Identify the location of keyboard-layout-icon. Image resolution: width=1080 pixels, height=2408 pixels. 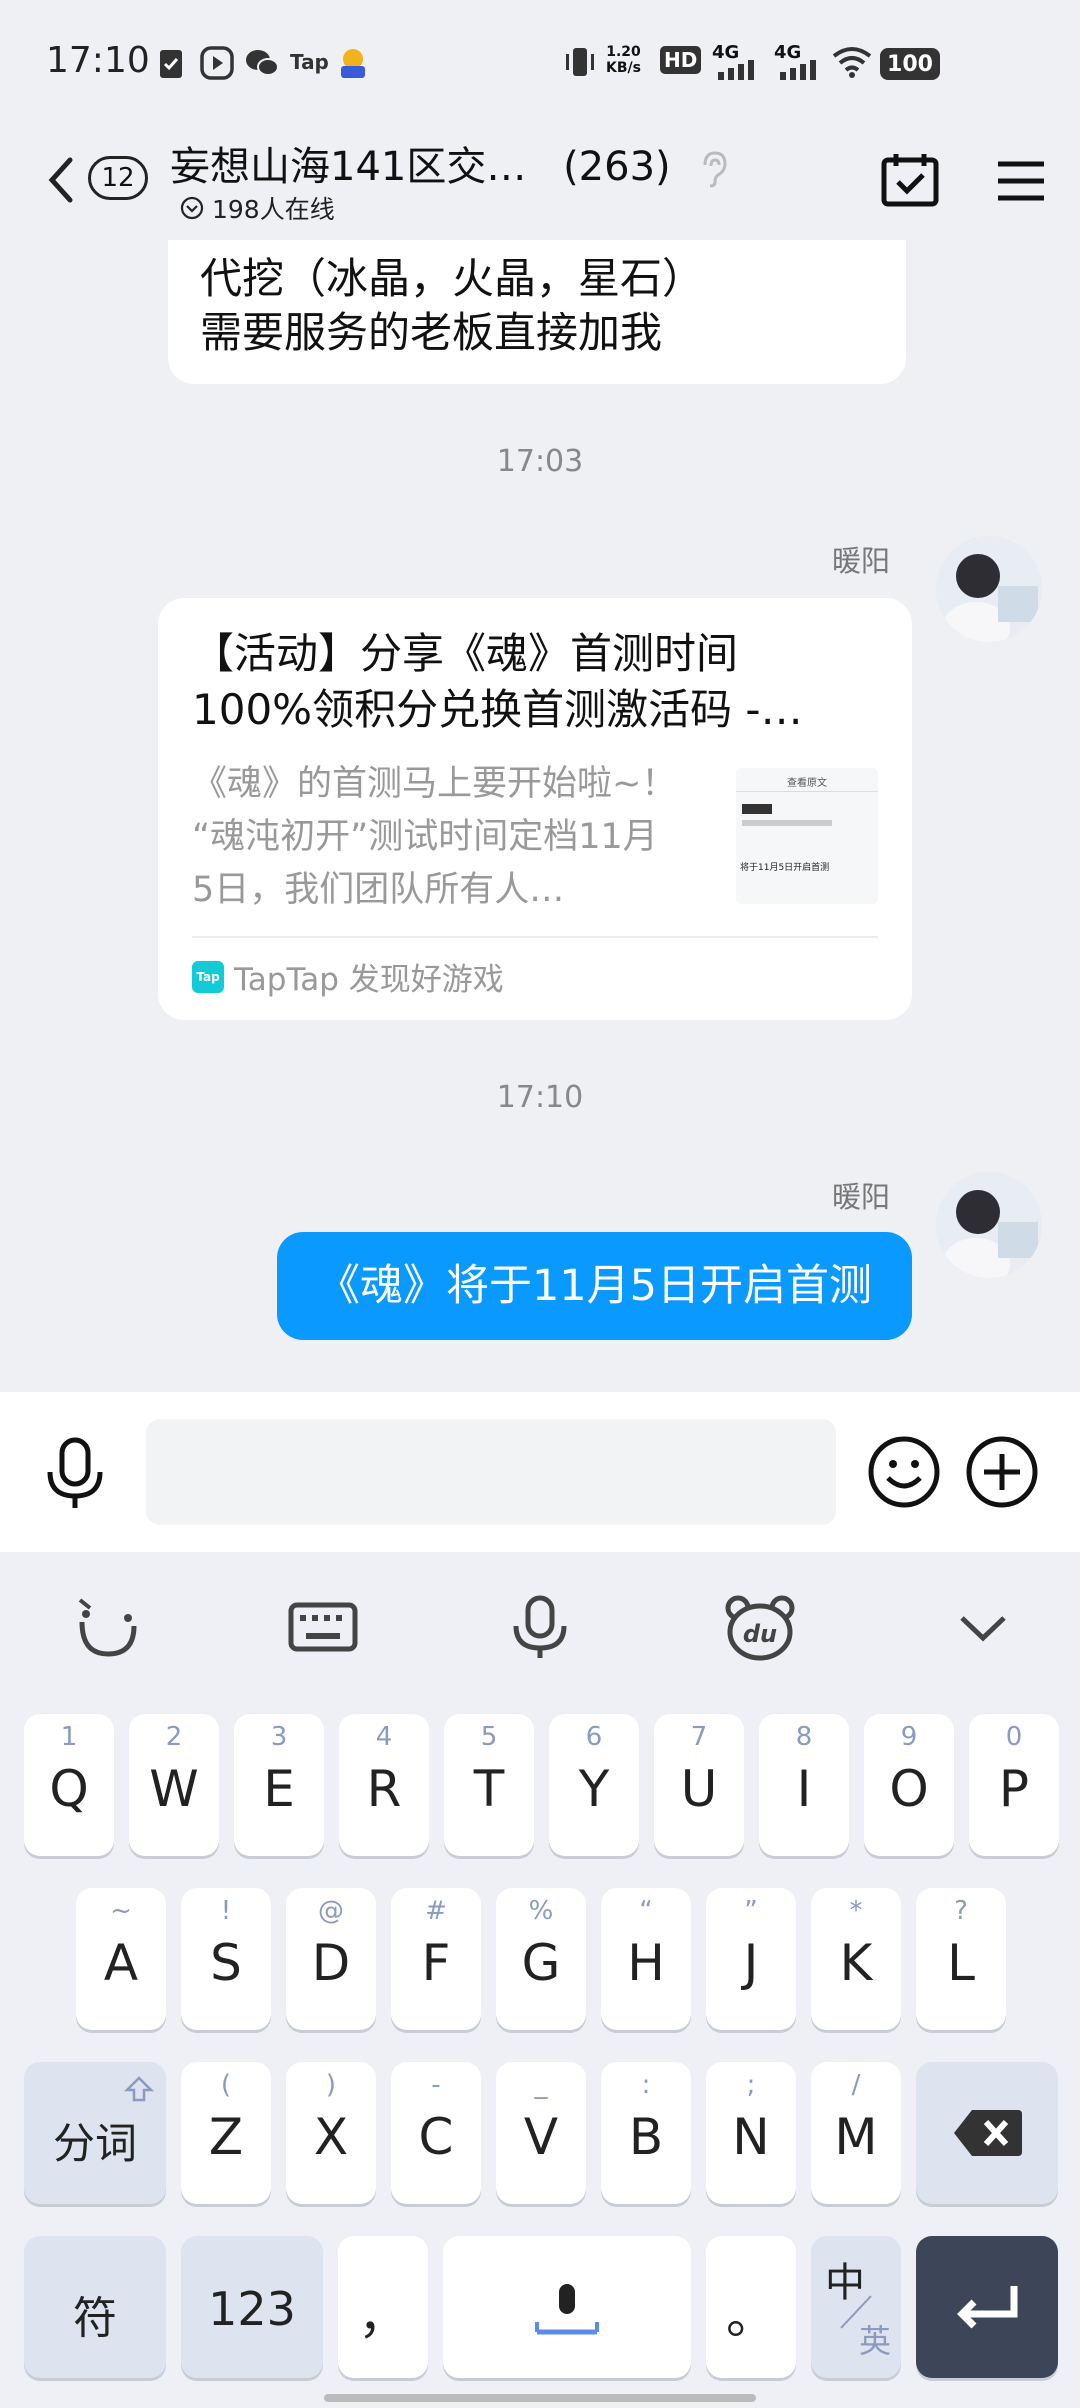
(323, 1627).